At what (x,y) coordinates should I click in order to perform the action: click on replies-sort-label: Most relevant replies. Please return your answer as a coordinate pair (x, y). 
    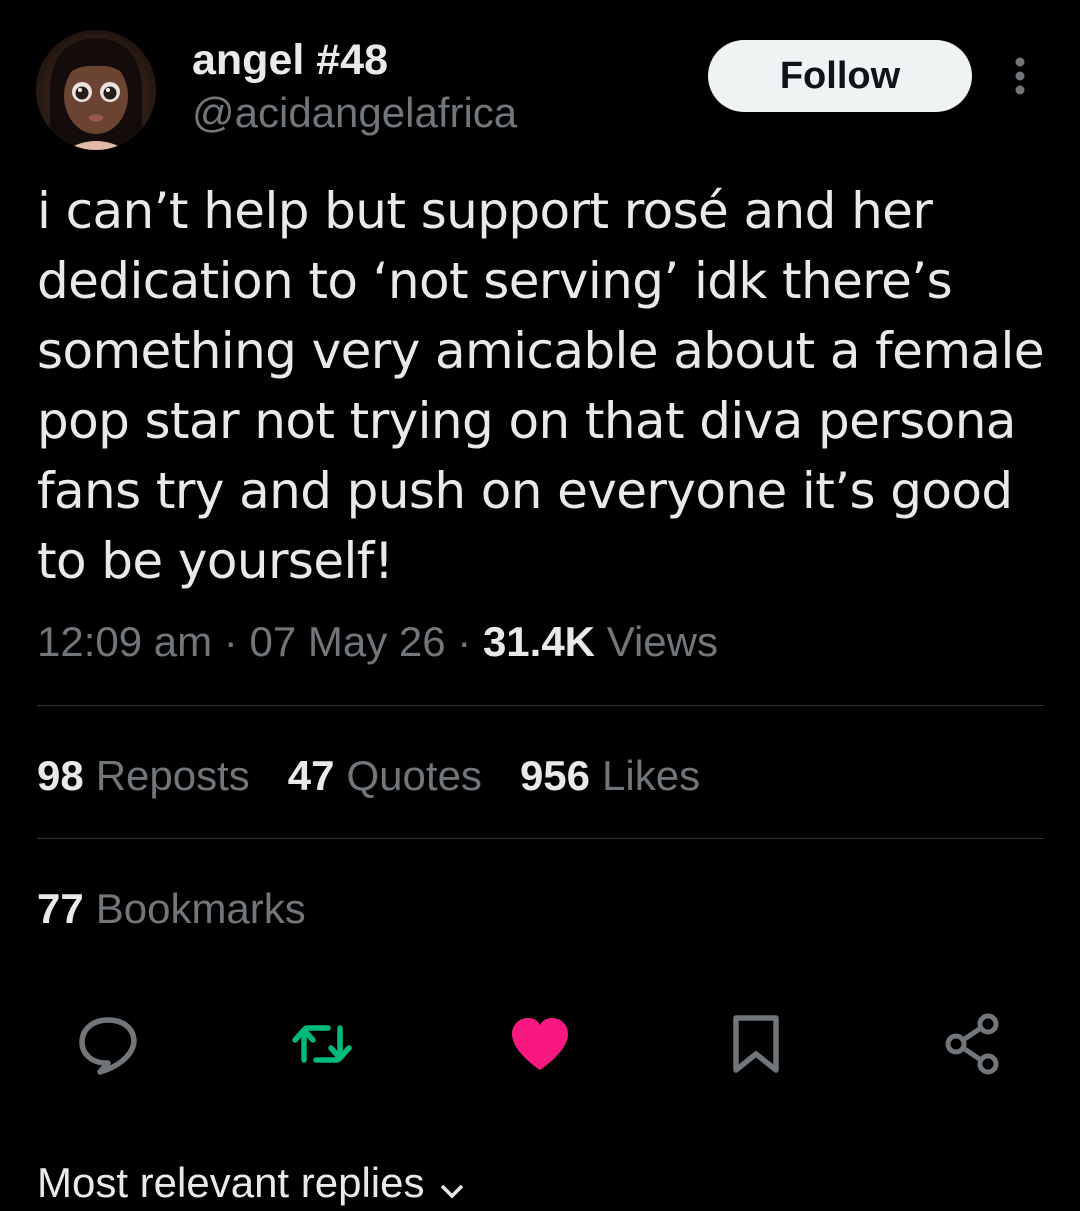
    Looking at the image, I should click on (231, 1182).